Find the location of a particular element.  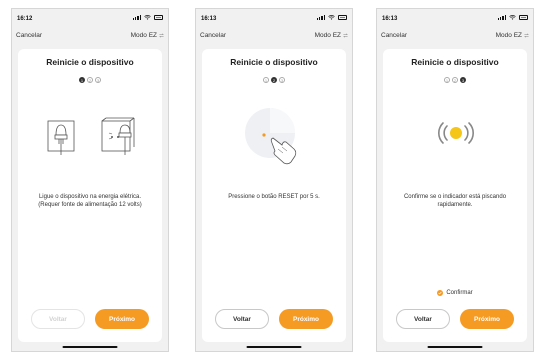

instruction-line-2: rapidamente. is located at coordinates (455, 205).